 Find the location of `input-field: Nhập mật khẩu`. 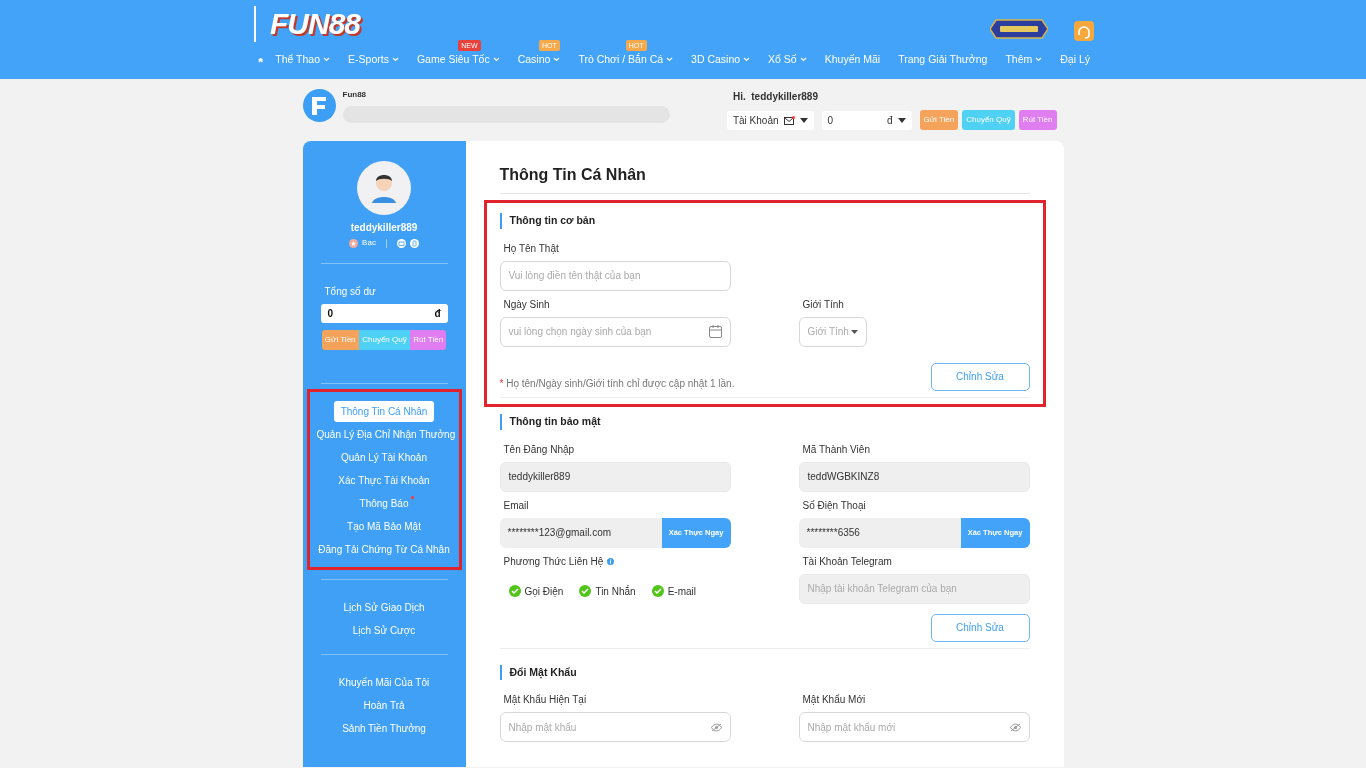

input-field: Nhập mật khẩu is located at coordinates (615, 727).